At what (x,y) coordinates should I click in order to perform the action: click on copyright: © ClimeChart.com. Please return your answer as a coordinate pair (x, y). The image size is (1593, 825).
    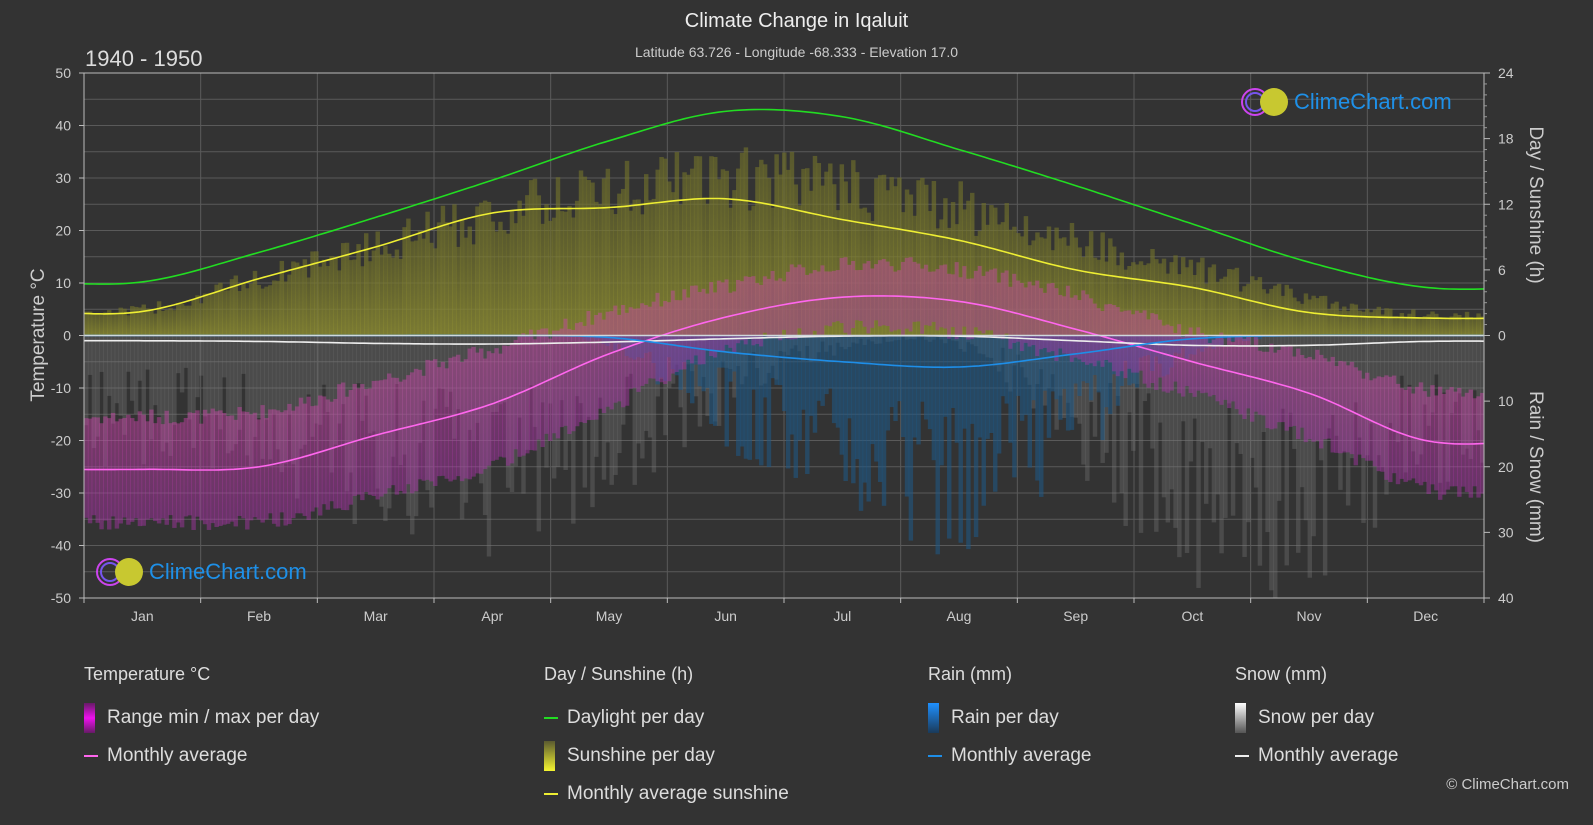
    Looking at the image, I should click on (1507, 784).